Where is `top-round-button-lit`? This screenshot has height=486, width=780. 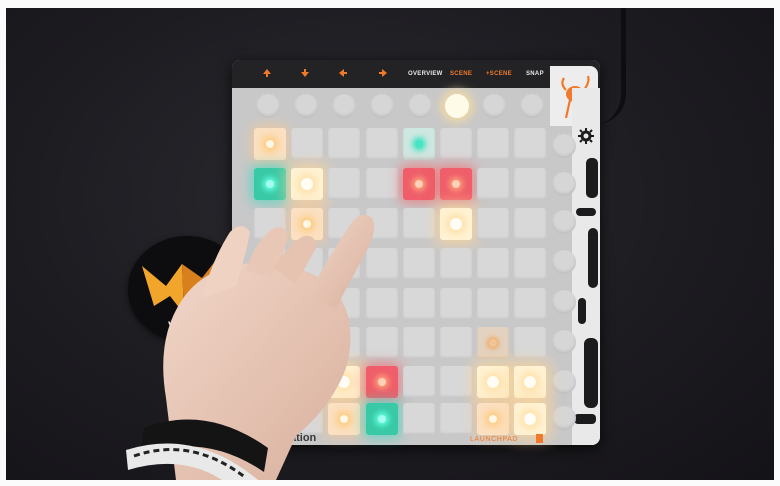 top-round-button-lit is located at coordinates (457, 106).